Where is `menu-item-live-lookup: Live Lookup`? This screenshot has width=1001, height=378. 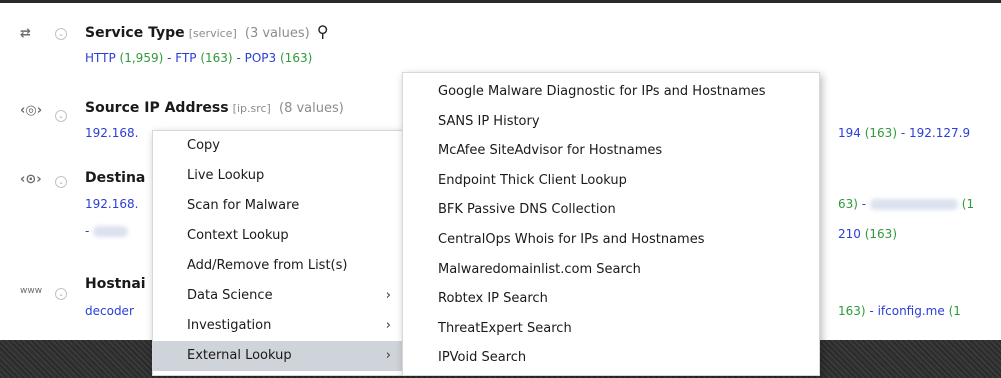
menu-item-live-lookup: Live Lookup is located at coordinates (278, 176).